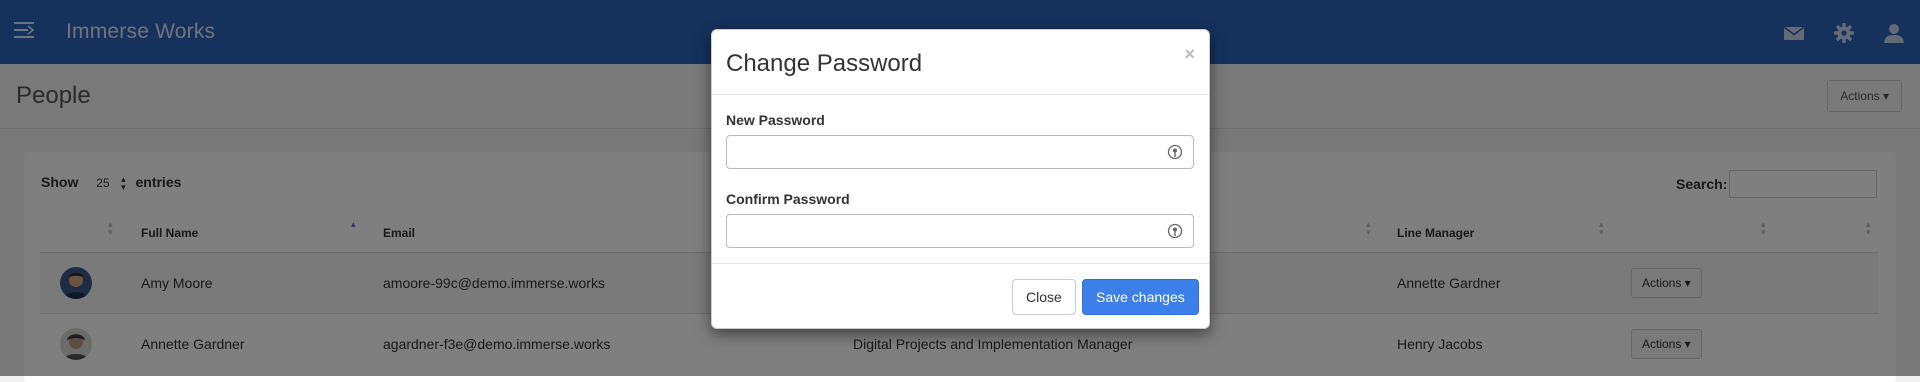  What do you see at coordinates (1044, 297) in the screenshot?
I see `close-button: Close` at bounding box center [1044, 297].